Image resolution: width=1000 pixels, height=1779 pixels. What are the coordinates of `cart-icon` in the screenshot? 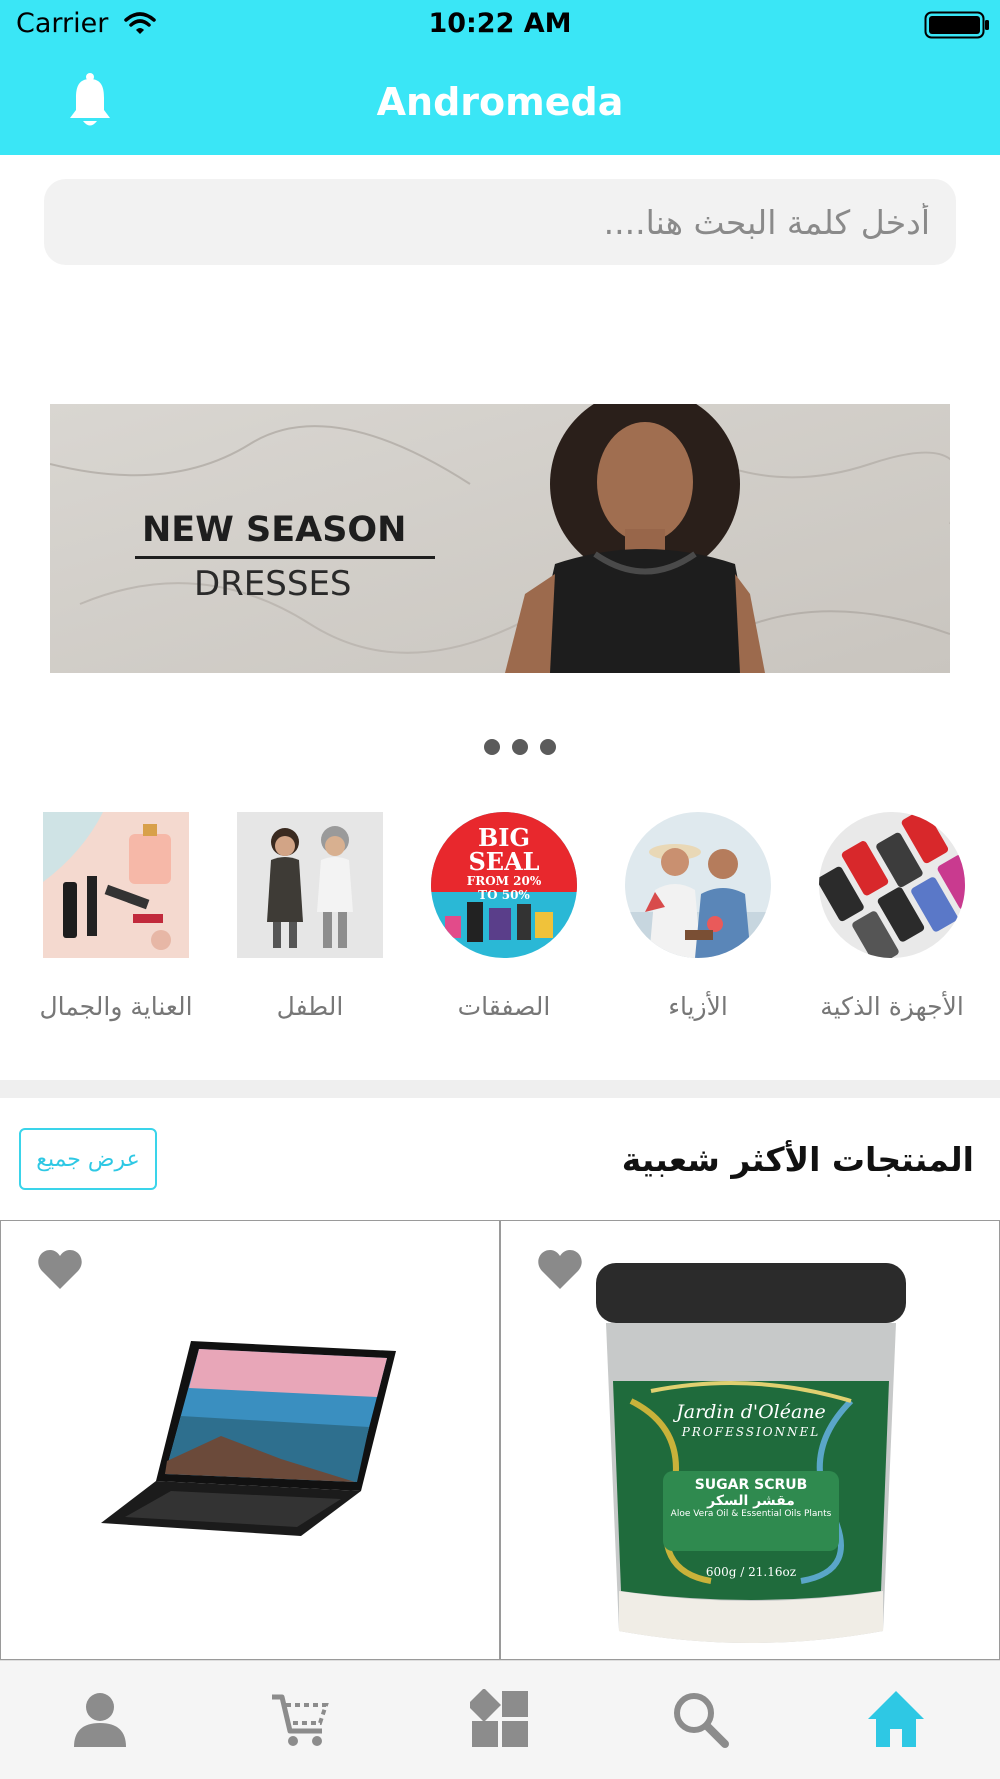 It's located at (300, 1720).